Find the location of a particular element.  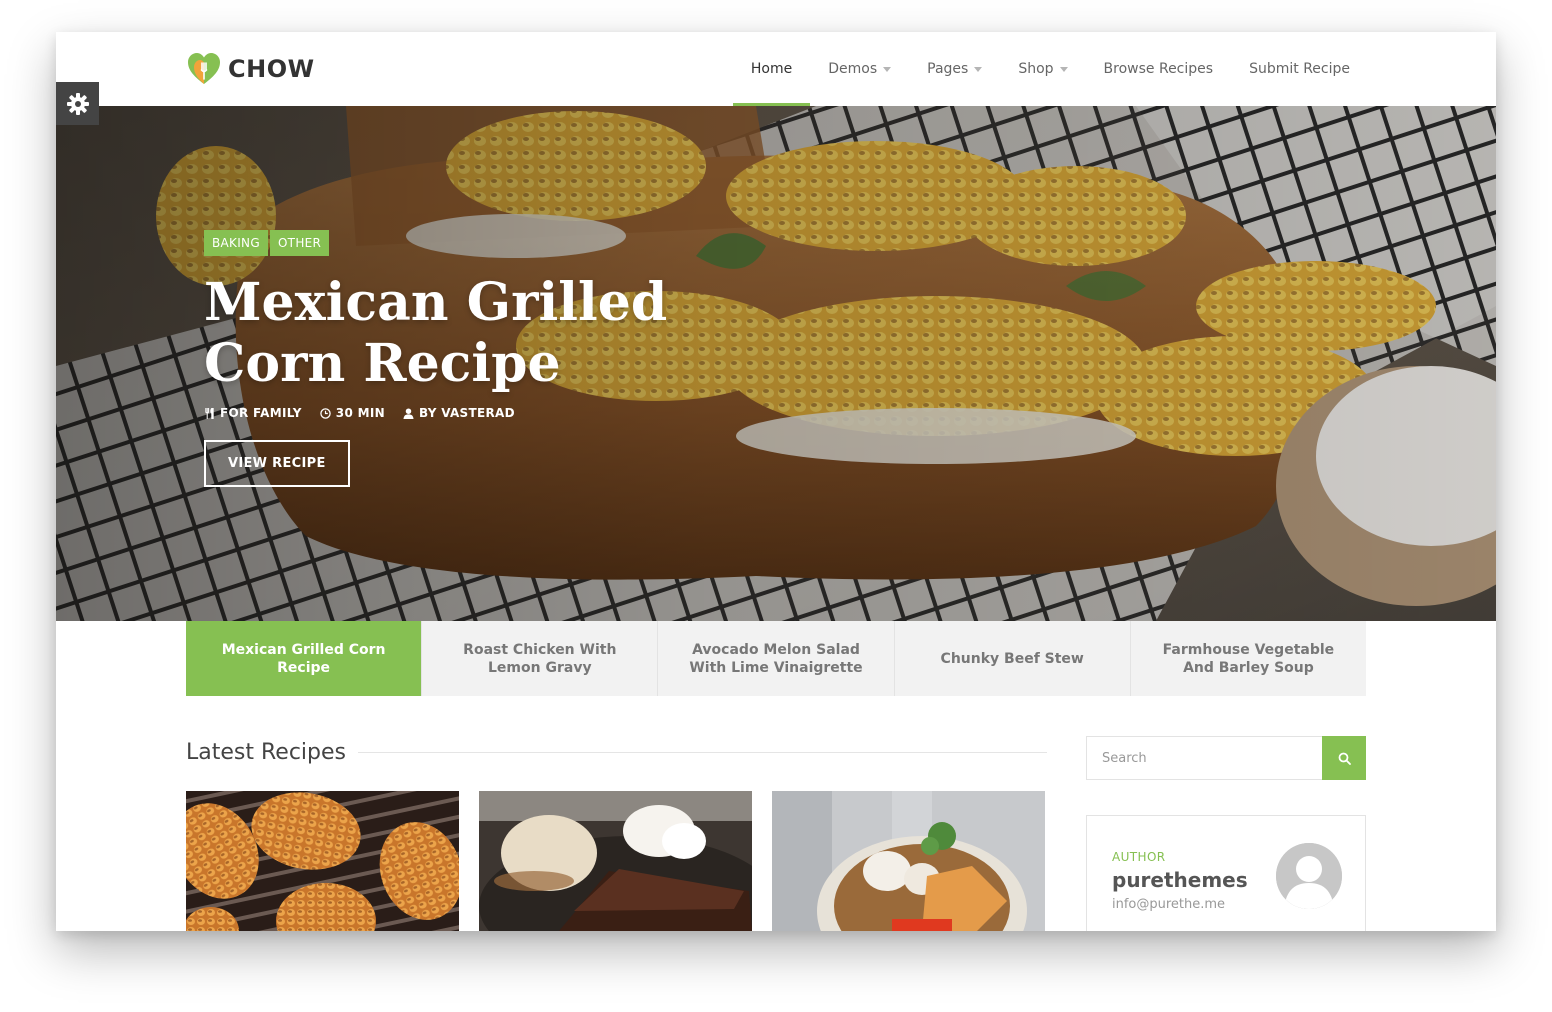

slider-tab-roast-chicken: Roast Chicken With Lemon Gravy is located at coordinates (540, 658).